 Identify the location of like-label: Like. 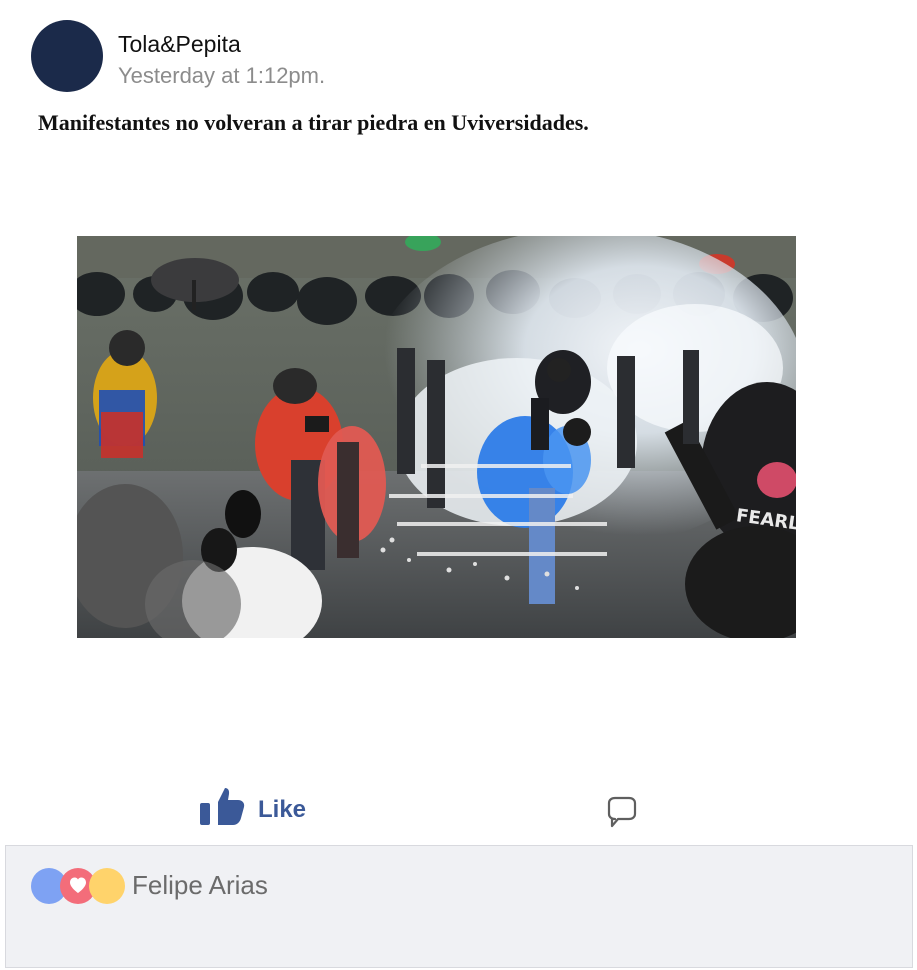
(282, 809).